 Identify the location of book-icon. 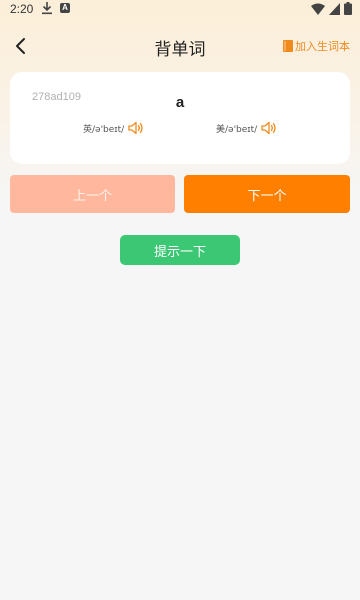
(288, 46).